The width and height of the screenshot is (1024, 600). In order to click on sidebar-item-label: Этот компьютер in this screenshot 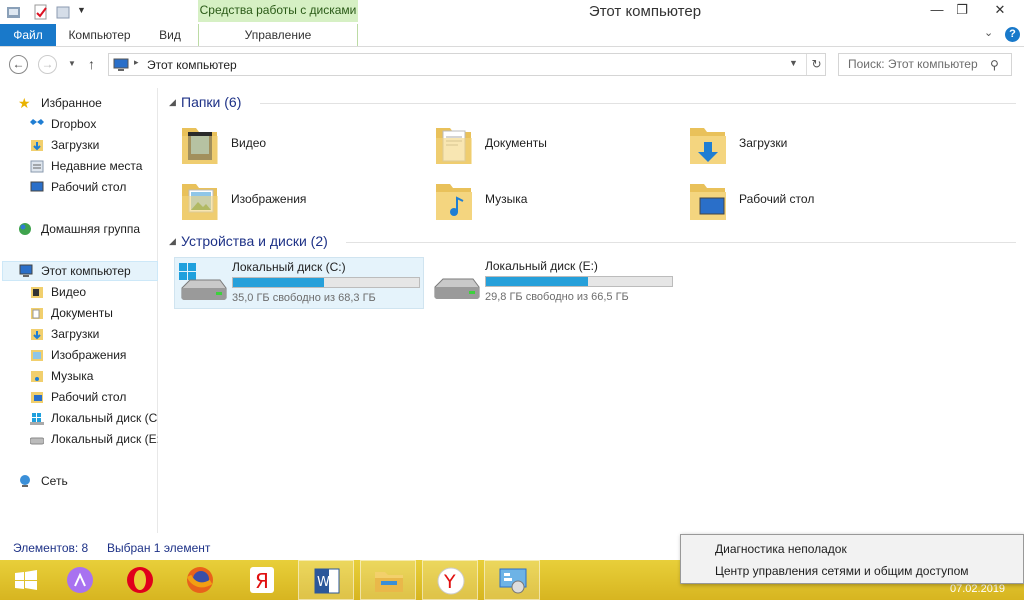, I will do `click(86, 271)`.